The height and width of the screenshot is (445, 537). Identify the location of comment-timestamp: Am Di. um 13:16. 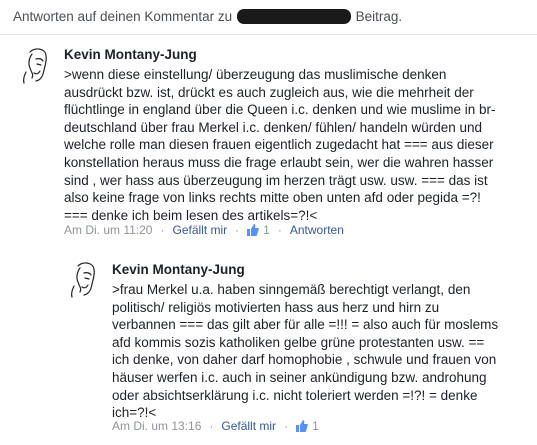
(156, 426).